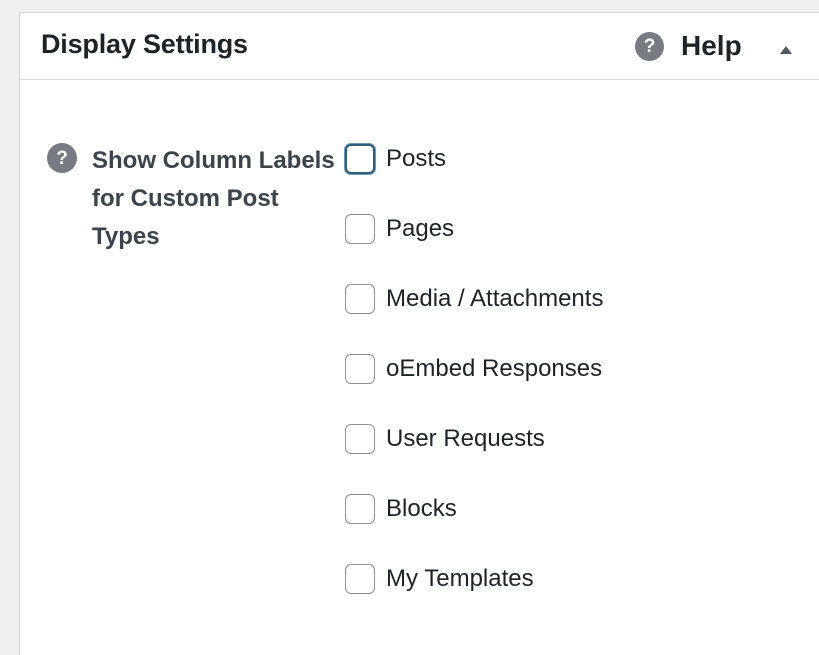 The height and width of the screenshot is (655, 819). I want to click on posts-checkbox, so click(360, 159).